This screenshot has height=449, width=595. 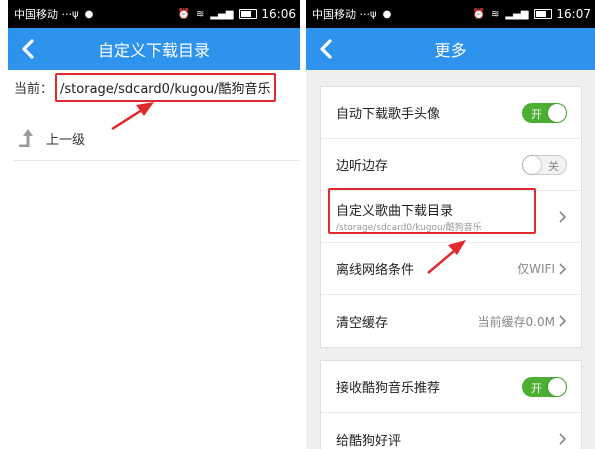 I want to click on status-bar: 中国移动 ··· ψ ● ⏰ ≋ ▂▄▆ 16:06, so click(x=154, y=14).